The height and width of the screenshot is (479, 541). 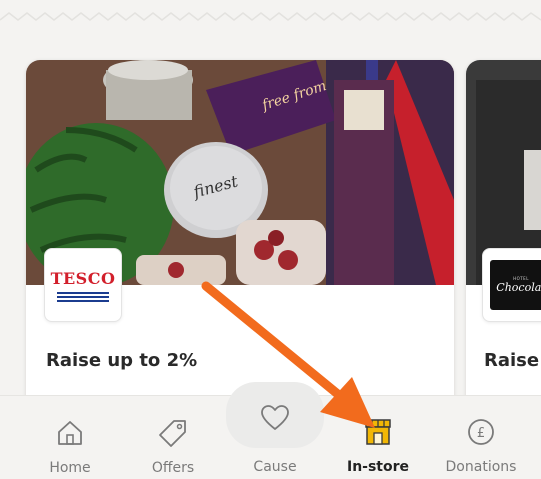 What do you see at coordinates (275, 418) in the screenshot?
I see `heart-icon` at bounding box center [275, 418].